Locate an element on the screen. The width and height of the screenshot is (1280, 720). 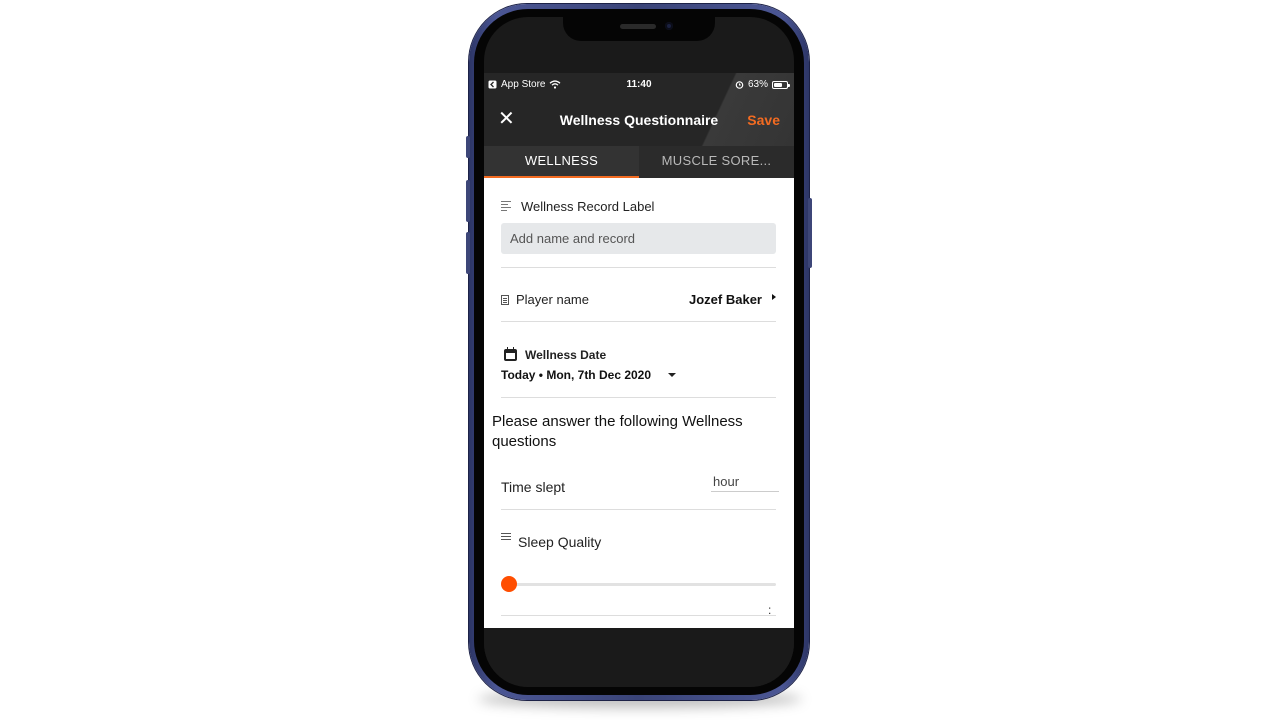
wellness-date-label: Wellness Date is located at coordinates (566, 355).